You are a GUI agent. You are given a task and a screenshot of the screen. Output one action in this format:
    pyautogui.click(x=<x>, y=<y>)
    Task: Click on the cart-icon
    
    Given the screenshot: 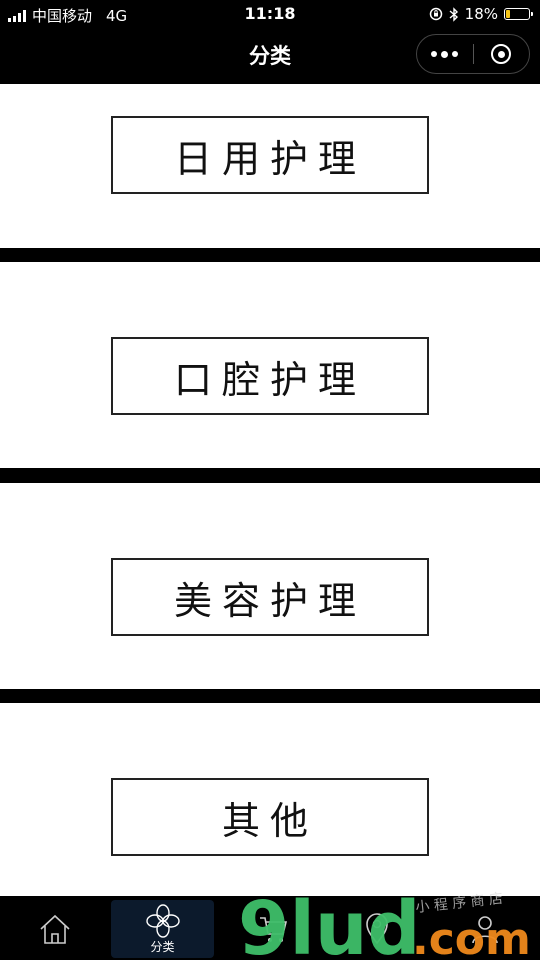 What is the action you would take?
    pyautogui.click(x=274, y=929)
    